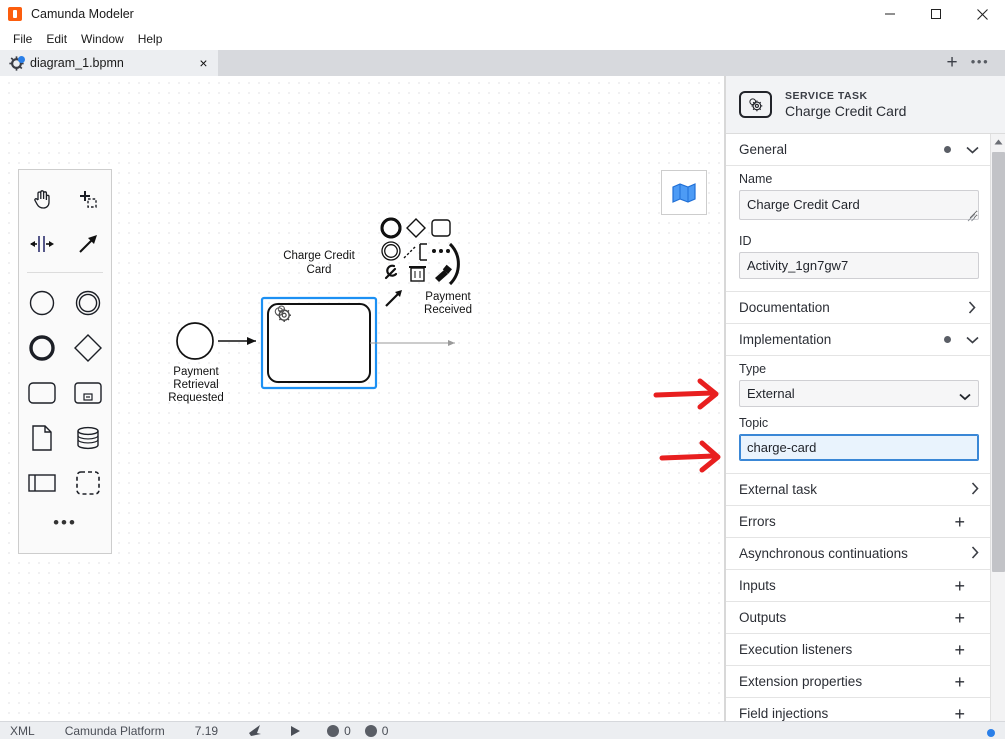  What do you see at coordinates (88, 198) in the screenshot?
I see `lasso-tool-icon` at bounding box center [88, 198].